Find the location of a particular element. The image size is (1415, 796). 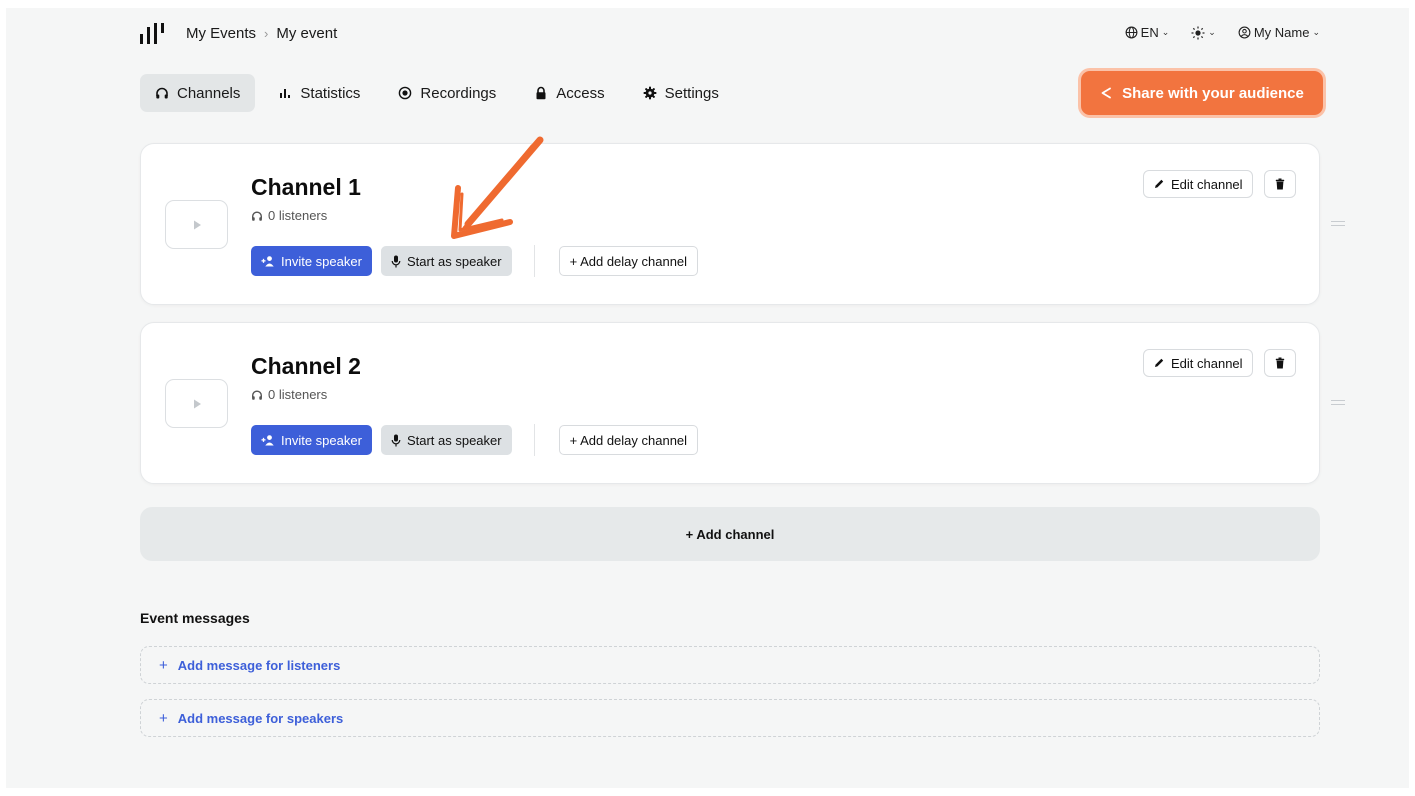

channel-title: Channel 1 is located at coordinates (306, 187).